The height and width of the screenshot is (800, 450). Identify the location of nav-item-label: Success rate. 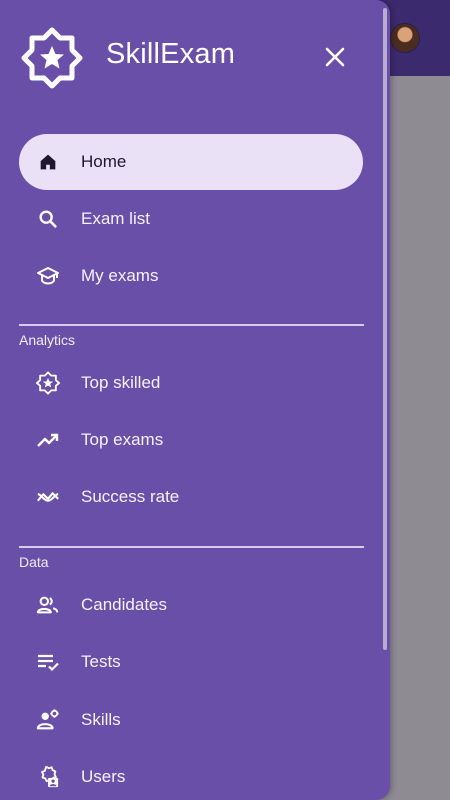
(130, 496).